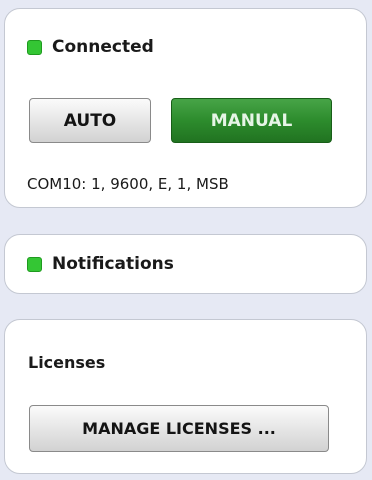  I want to click on notifications-status: Notifications, so click(100, 264).